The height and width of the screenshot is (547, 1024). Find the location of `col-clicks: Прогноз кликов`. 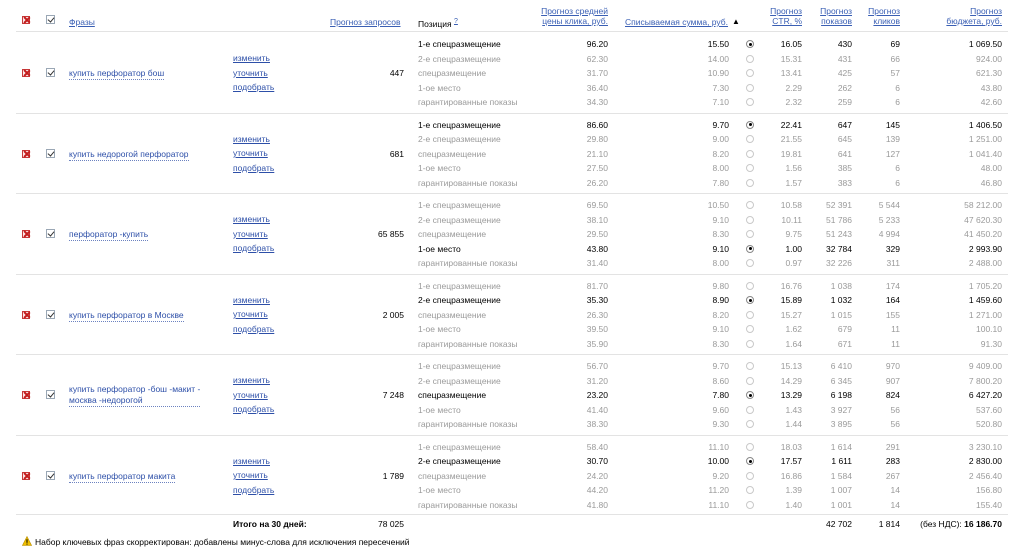

col-clicks: Прогноз кликов is located at coordinates (880, 16).